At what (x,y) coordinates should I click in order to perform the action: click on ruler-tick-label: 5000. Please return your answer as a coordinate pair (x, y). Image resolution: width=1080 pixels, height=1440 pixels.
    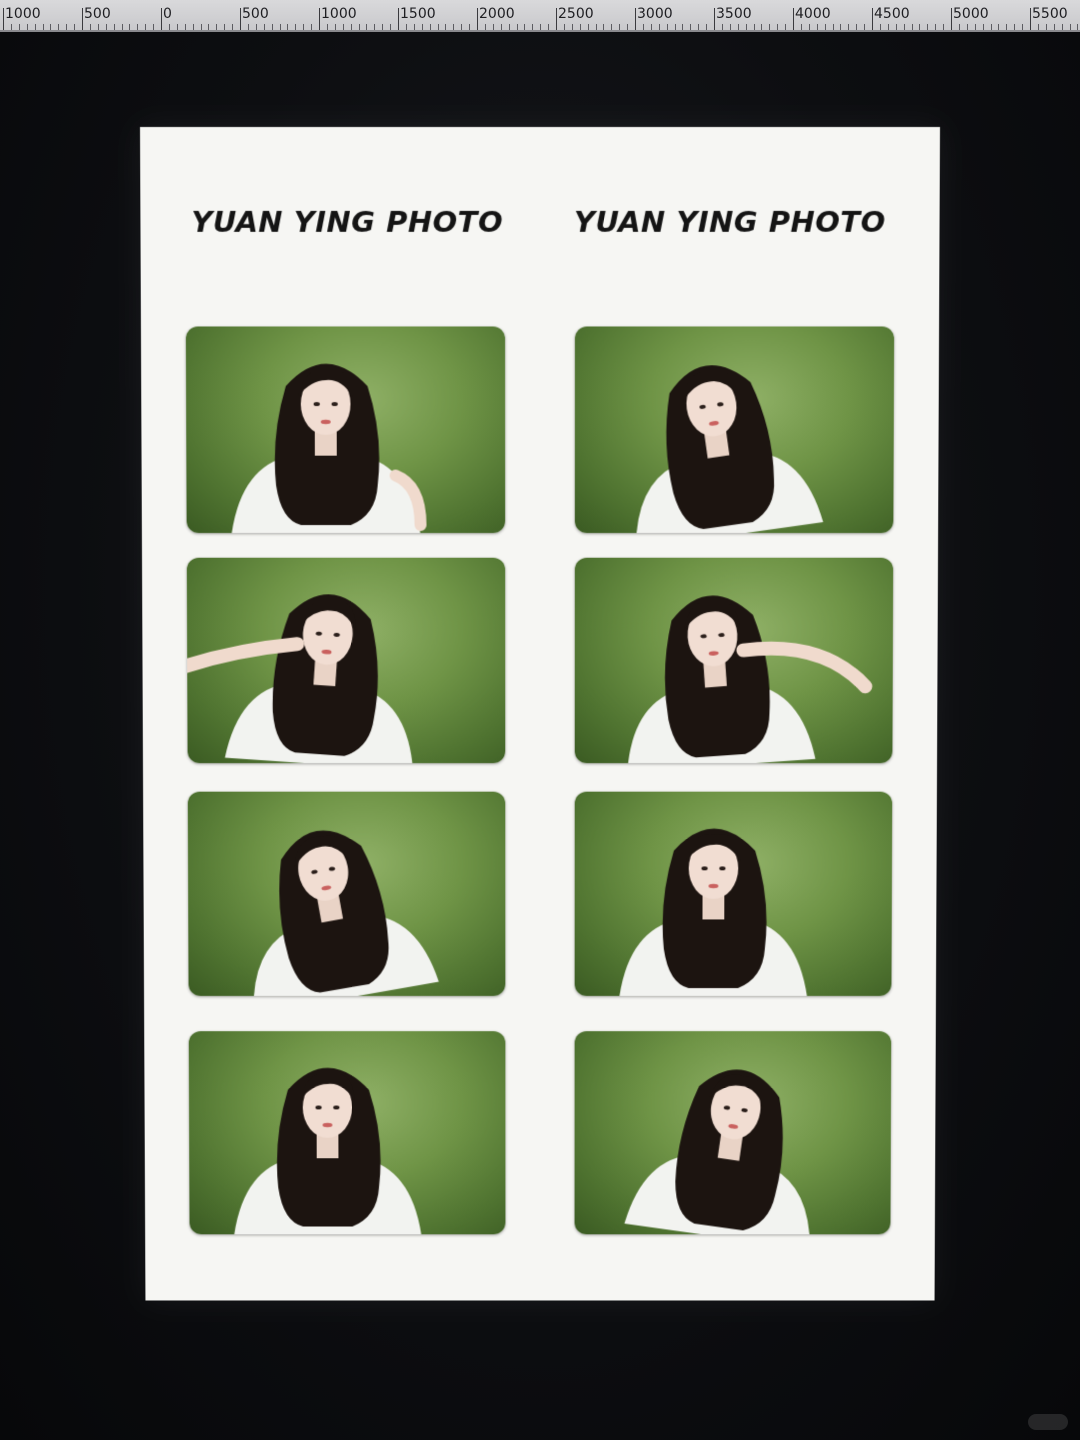
    Looking at the image, I should click on (971, 14).